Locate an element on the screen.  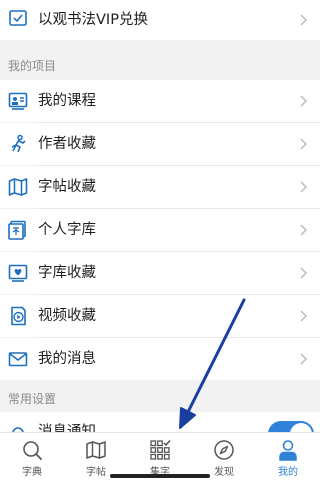
tab-copybook: 字帖 is located at coordinates (96, 456).